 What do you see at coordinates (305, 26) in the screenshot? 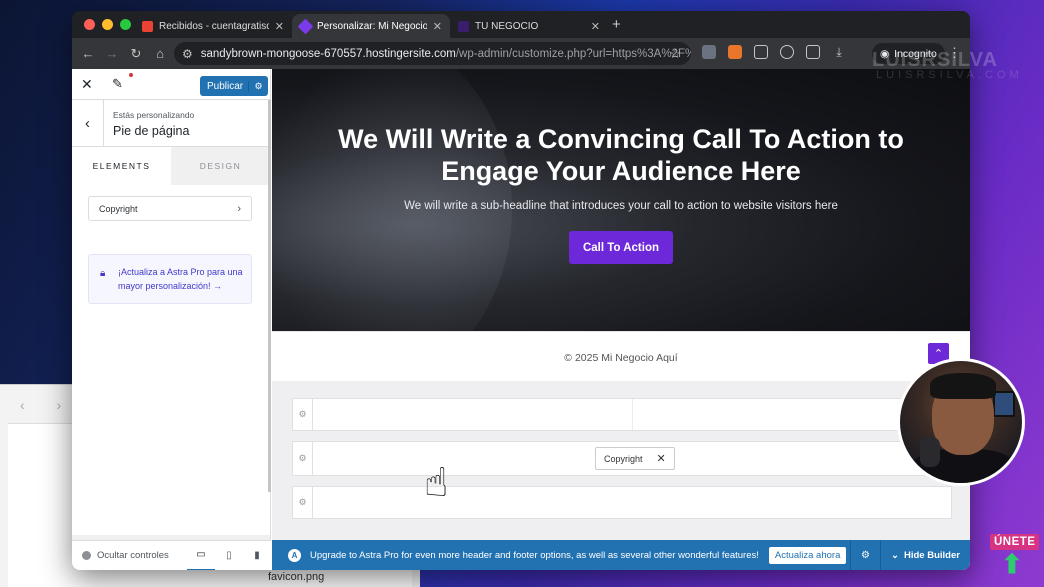
I see `wordpress-icon` at bounding box center [305, 26].